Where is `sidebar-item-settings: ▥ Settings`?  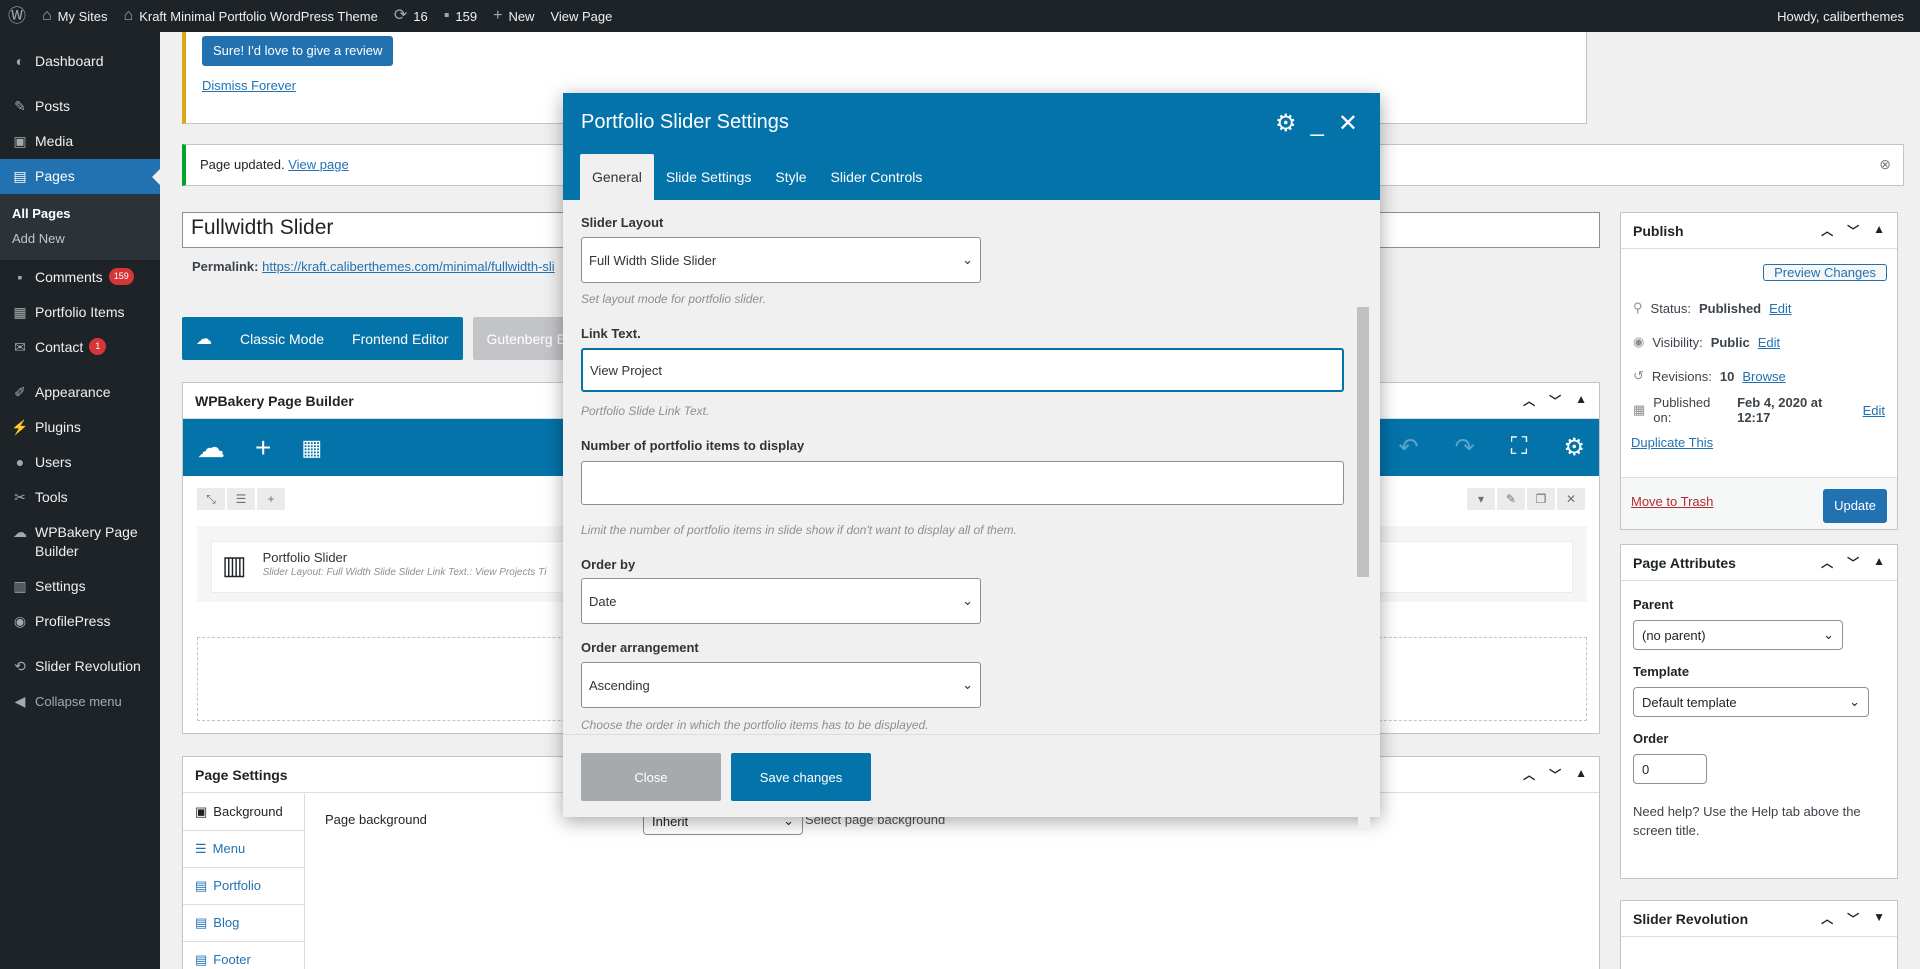 sidebar-item-settings: ▥ Settings is located at coordinates (80, 586).